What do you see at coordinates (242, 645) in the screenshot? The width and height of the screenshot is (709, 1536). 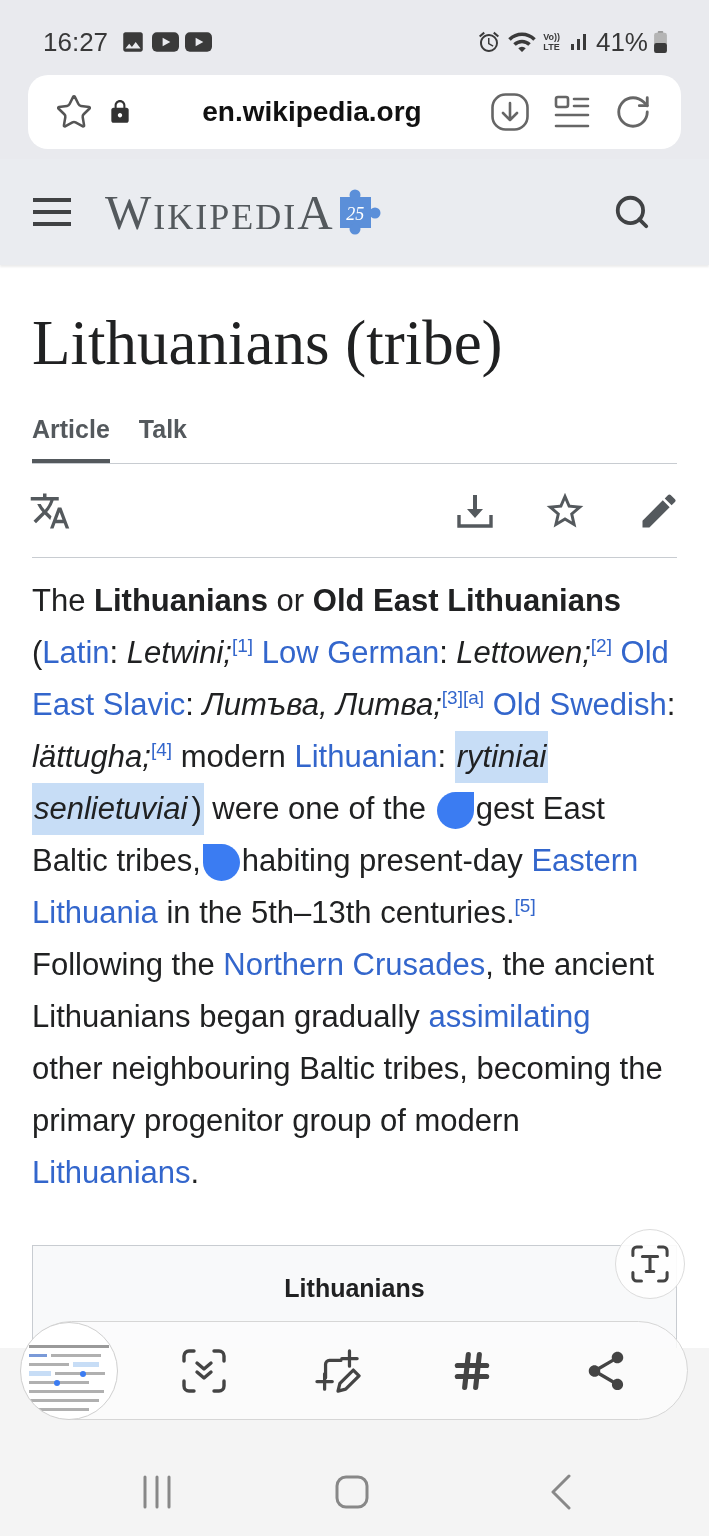 I see `citation-link: [1]` at bounding box center [242, 645].